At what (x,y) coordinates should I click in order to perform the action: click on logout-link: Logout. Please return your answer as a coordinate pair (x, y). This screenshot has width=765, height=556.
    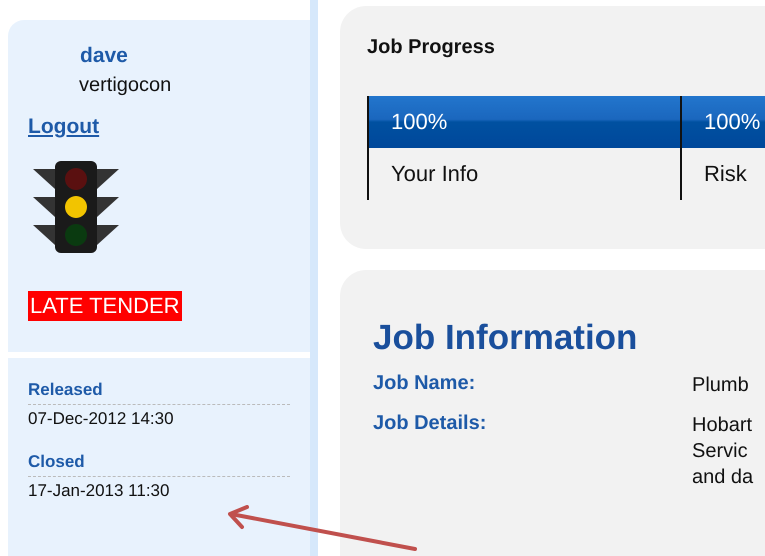
    Looking at the image, I should click on (64, 127).